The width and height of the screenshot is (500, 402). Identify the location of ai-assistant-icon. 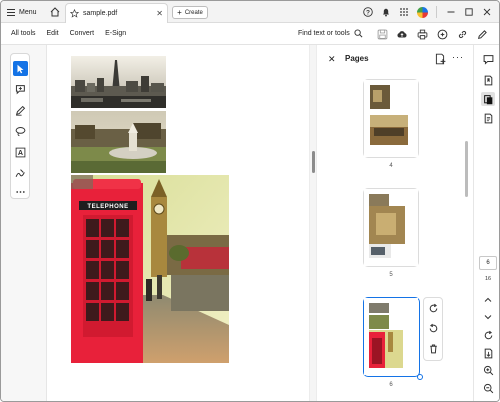
(442, 34).